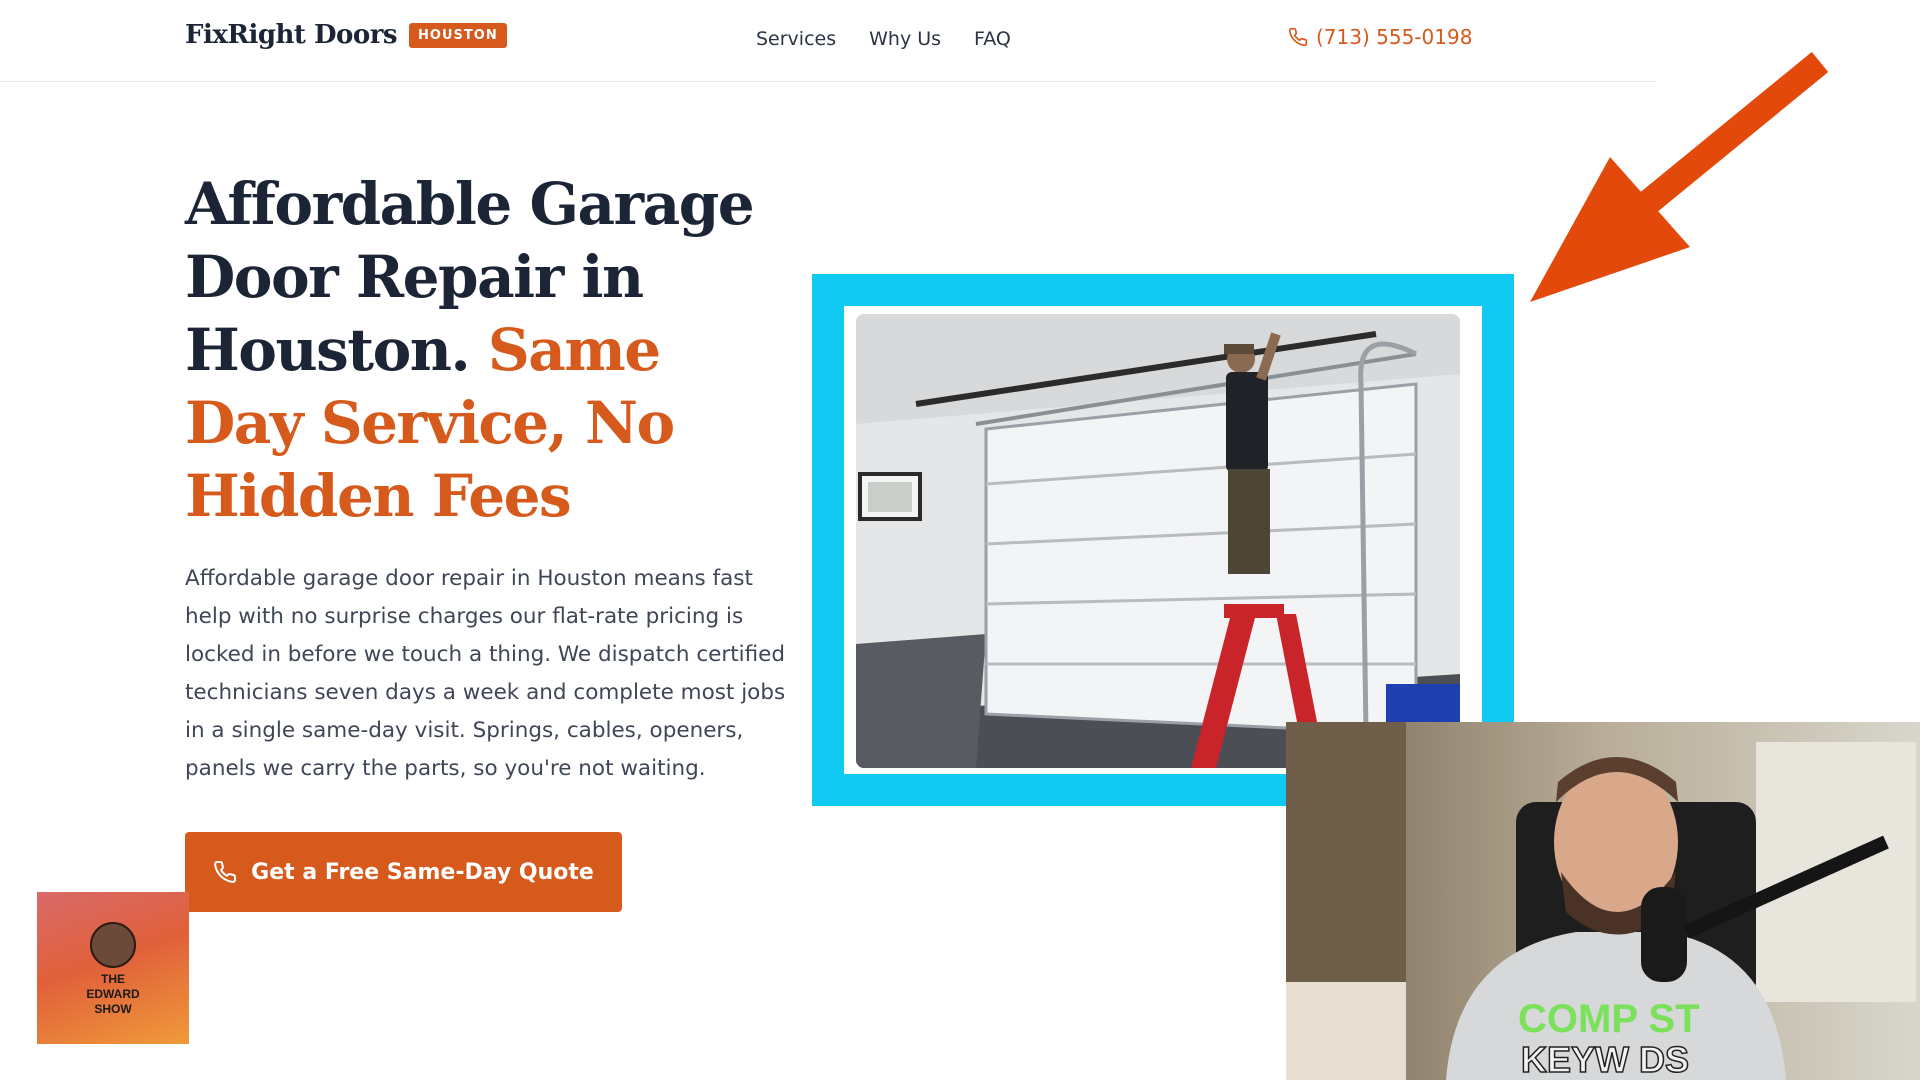  I want to click on arrow-annotation, so click(1679, 177).